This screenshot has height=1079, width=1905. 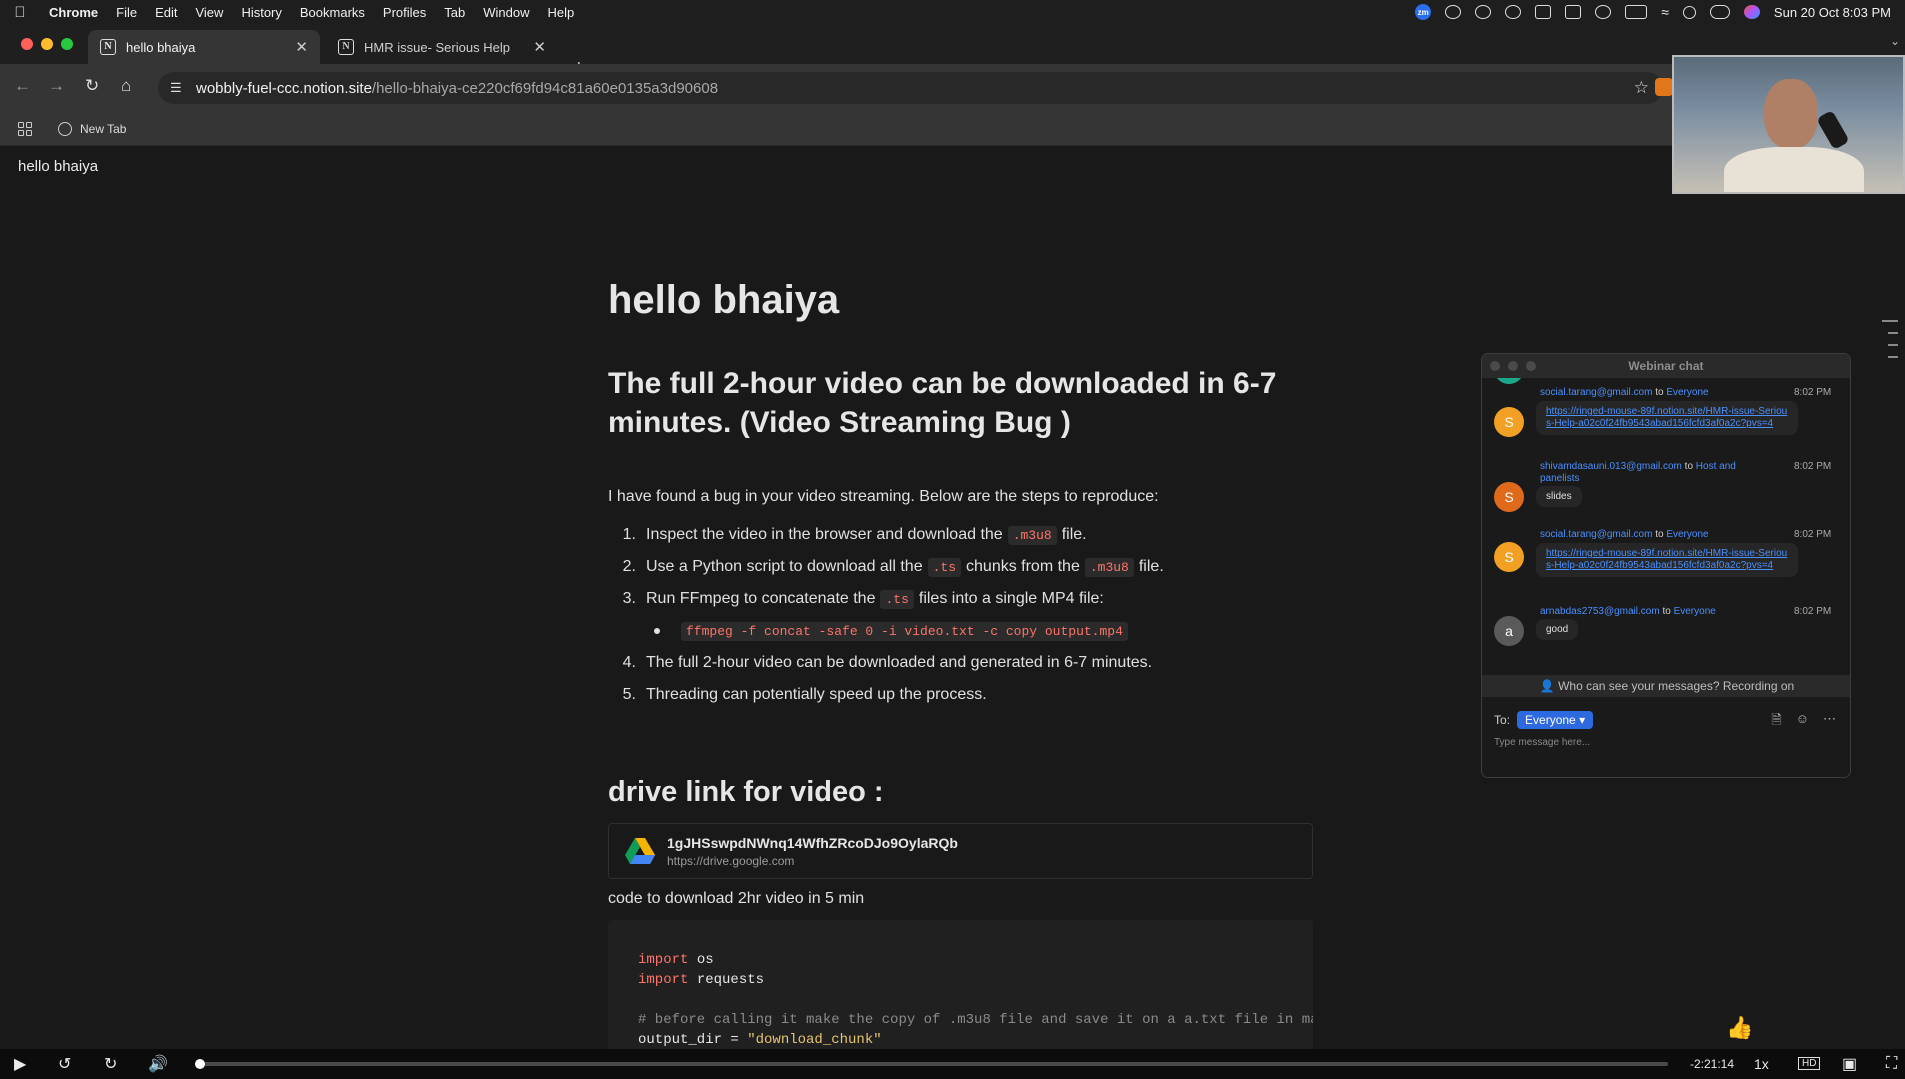 I want to click on menubar-clock: Sun 20 Oct 8:03 PM, so click(x=1832, y=12).